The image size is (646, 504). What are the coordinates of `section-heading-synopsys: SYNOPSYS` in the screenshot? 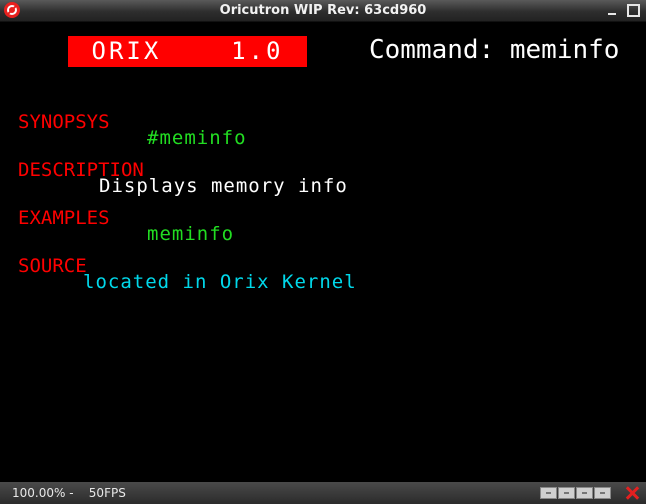 It's located at (64, 122).